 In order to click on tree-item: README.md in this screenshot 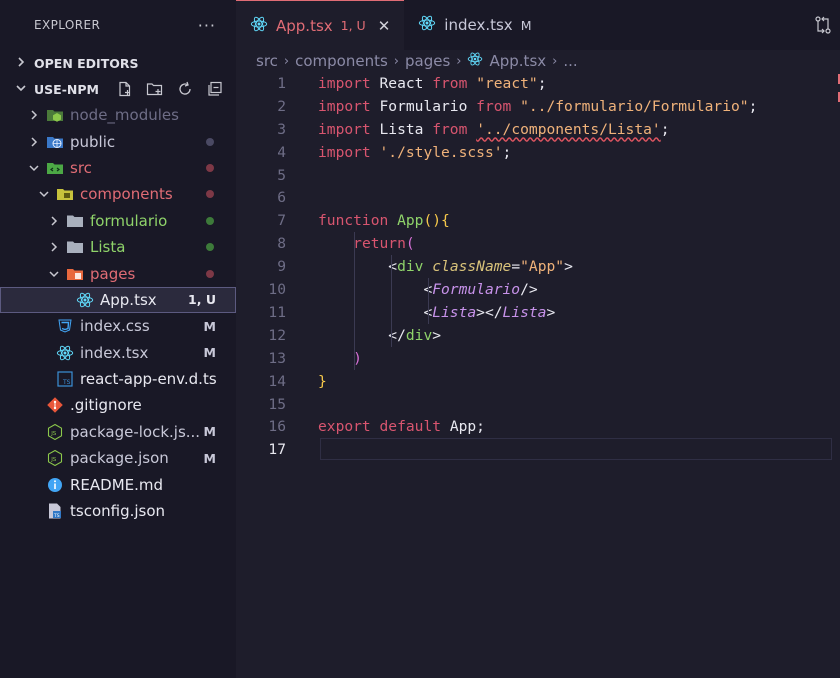, I will do `click(118, 484)`.